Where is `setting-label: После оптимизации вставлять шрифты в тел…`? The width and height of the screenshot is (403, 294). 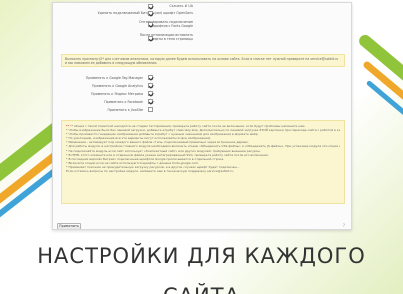 setting-label: После оптимизации вставлять шрифты в тел… is located at coordinates (166, 37).